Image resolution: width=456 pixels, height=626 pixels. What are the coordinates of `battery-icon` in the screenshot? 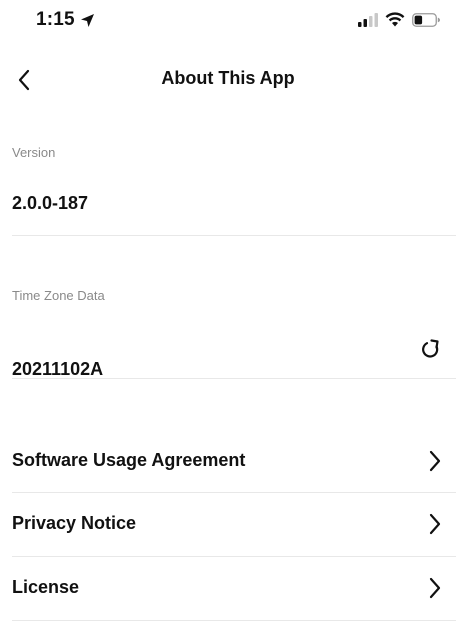 It's located at (426, 19).